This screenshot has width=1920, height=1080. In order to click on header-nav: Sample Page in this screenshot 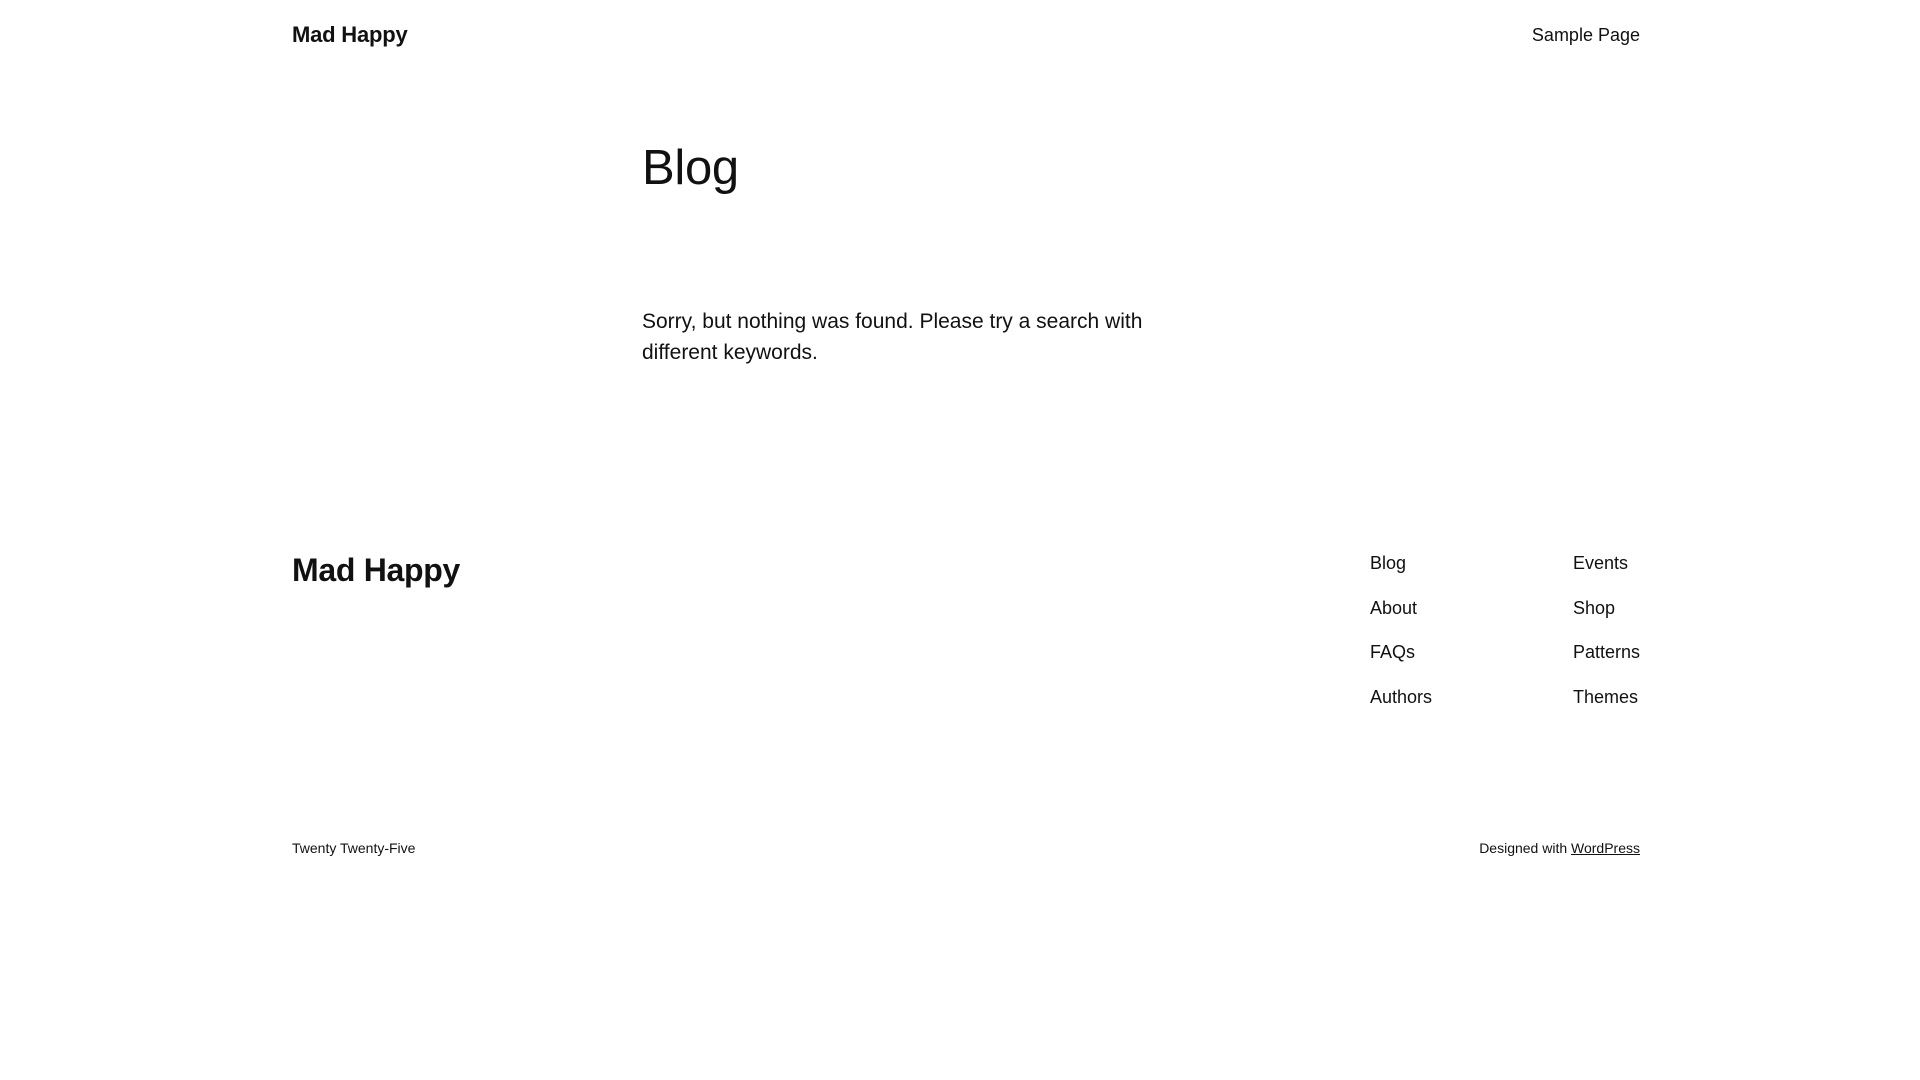, I will do `click(1586, 35)`.